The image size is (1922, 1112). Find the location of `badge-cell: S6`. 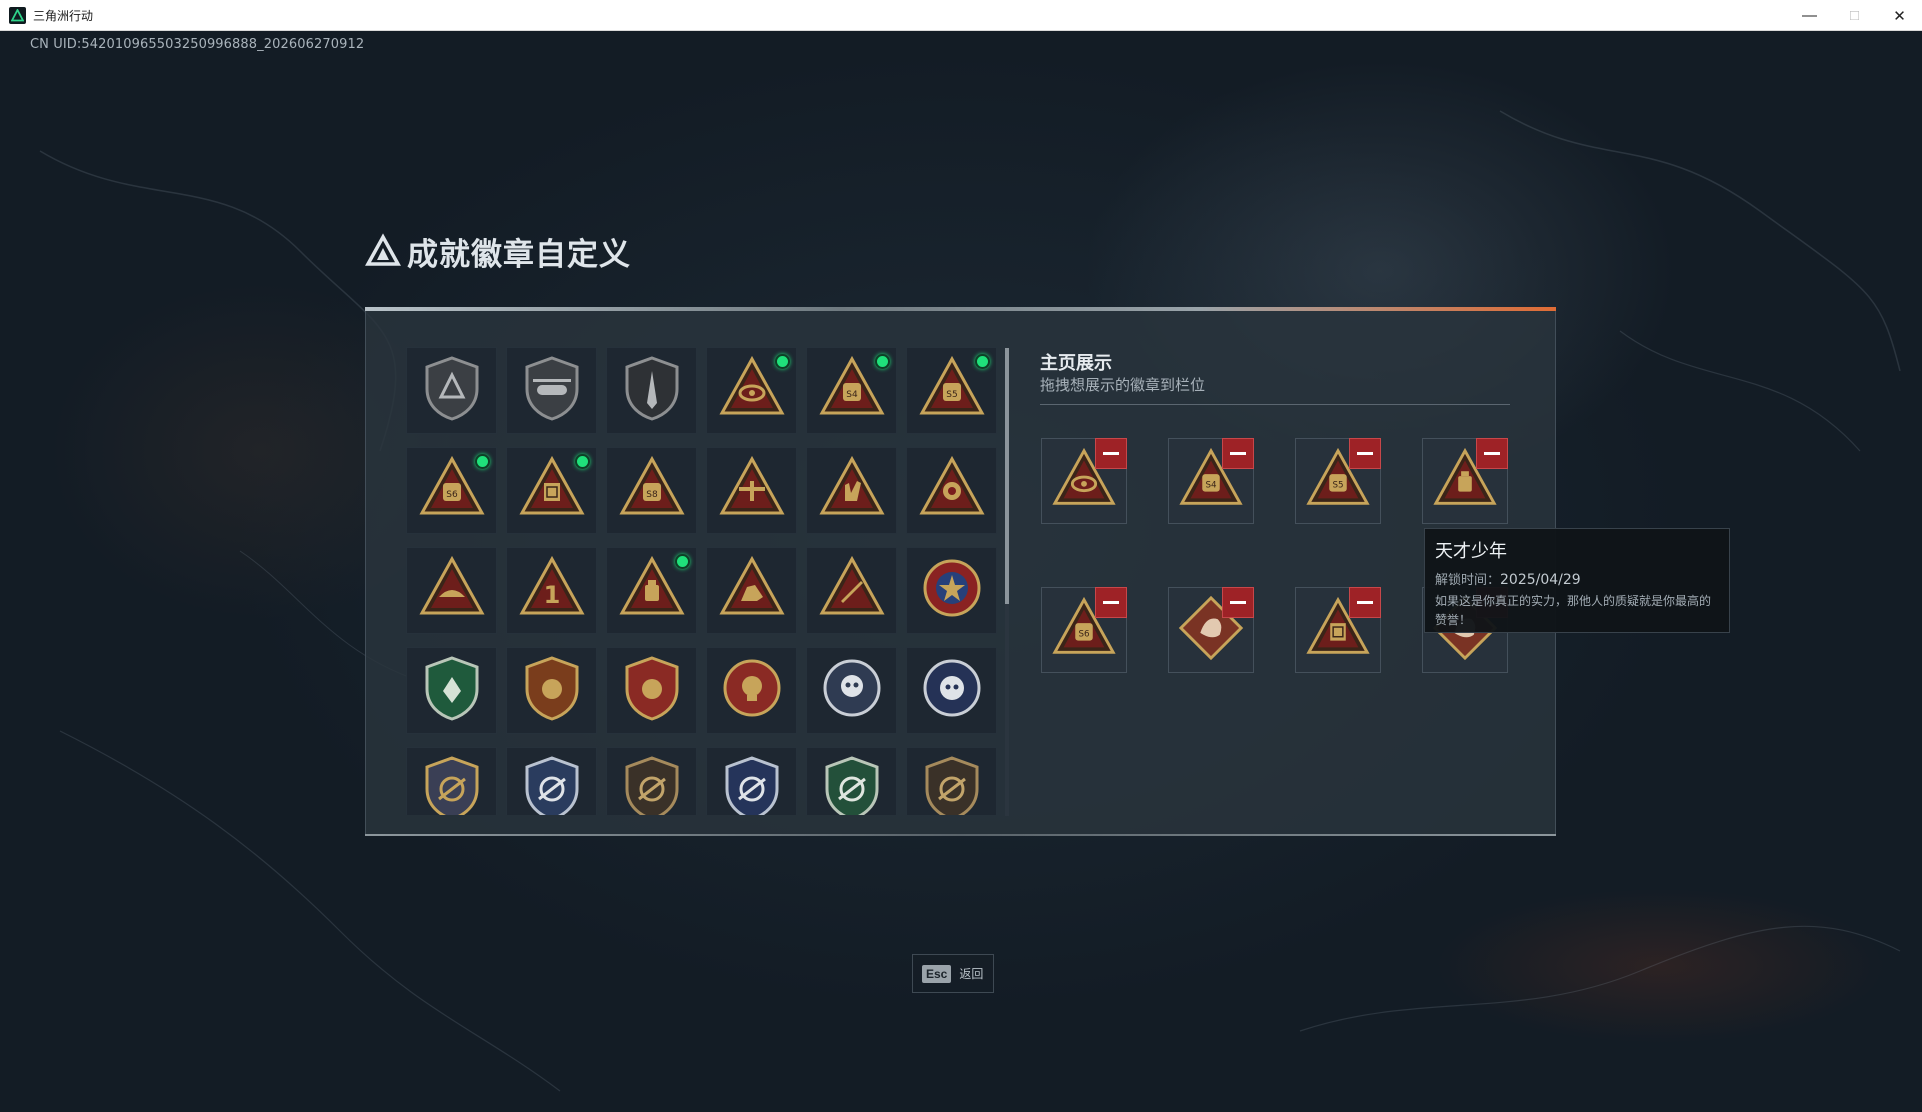

badge-cell: S6 is located at coordinates (451, 490).